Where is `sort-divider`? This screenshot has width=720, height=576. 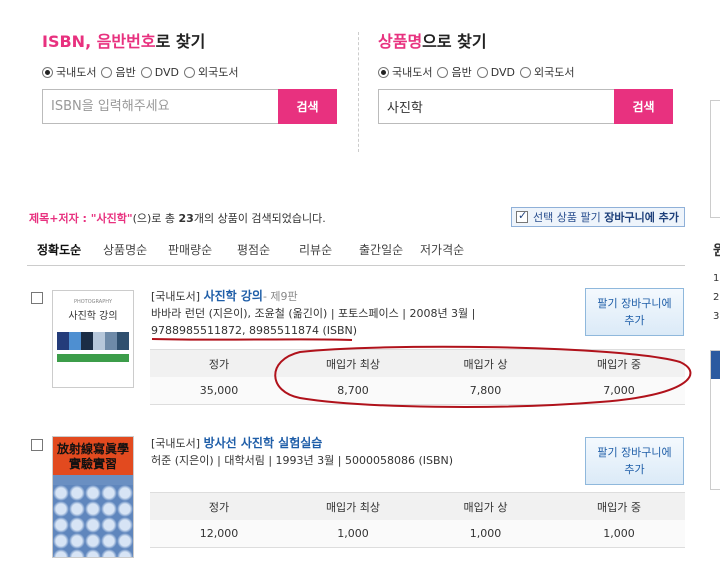
sort-divider is located at coordinates (356, 265).